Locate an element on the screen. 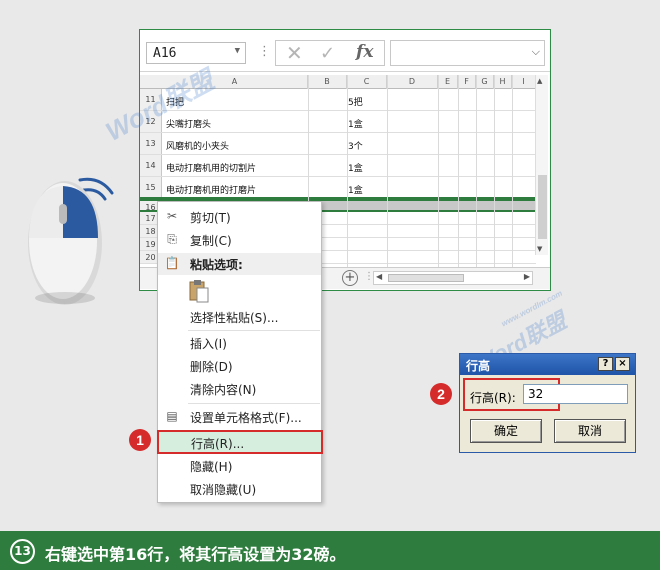 The image size is (660, 570). row-height-input: 32 is located at coordinates (575, 394).